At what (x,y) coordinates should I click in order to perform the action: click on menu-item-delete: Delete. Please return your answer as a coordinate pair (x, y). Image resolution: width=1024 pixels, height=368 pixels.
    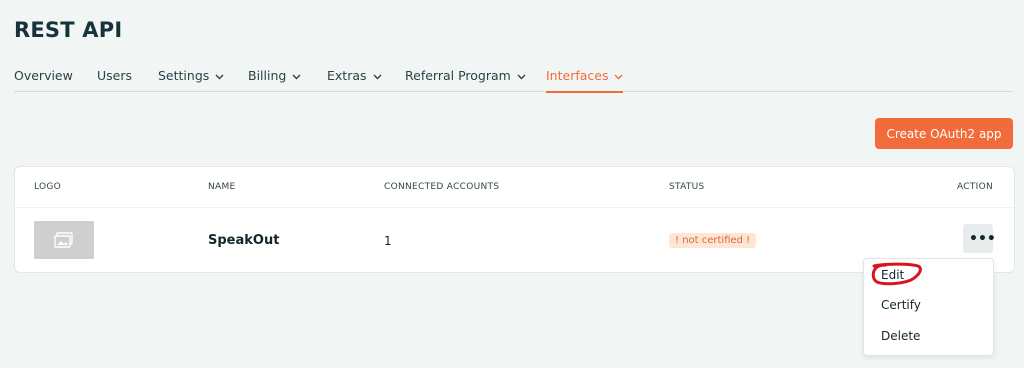
    Looking at the image, I should click on (900, 336).